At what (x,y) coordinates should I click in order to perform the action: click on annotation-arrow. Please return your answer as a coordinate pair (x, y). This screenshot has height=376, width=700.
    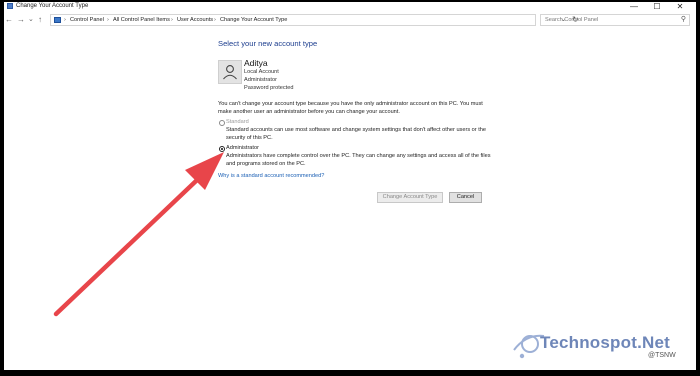
    Looking at the image, I should click on (138, 234).